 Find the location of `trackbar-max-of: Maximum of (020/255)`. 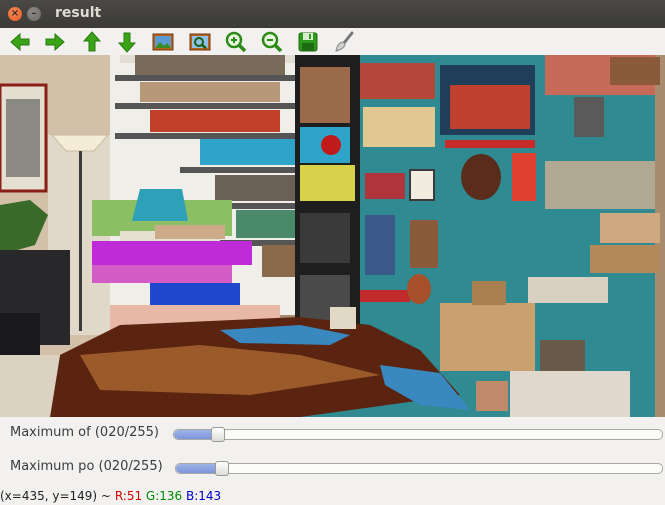

trackbar-max-of: Maximum of (020/255) is located at coordinates (332, 434).